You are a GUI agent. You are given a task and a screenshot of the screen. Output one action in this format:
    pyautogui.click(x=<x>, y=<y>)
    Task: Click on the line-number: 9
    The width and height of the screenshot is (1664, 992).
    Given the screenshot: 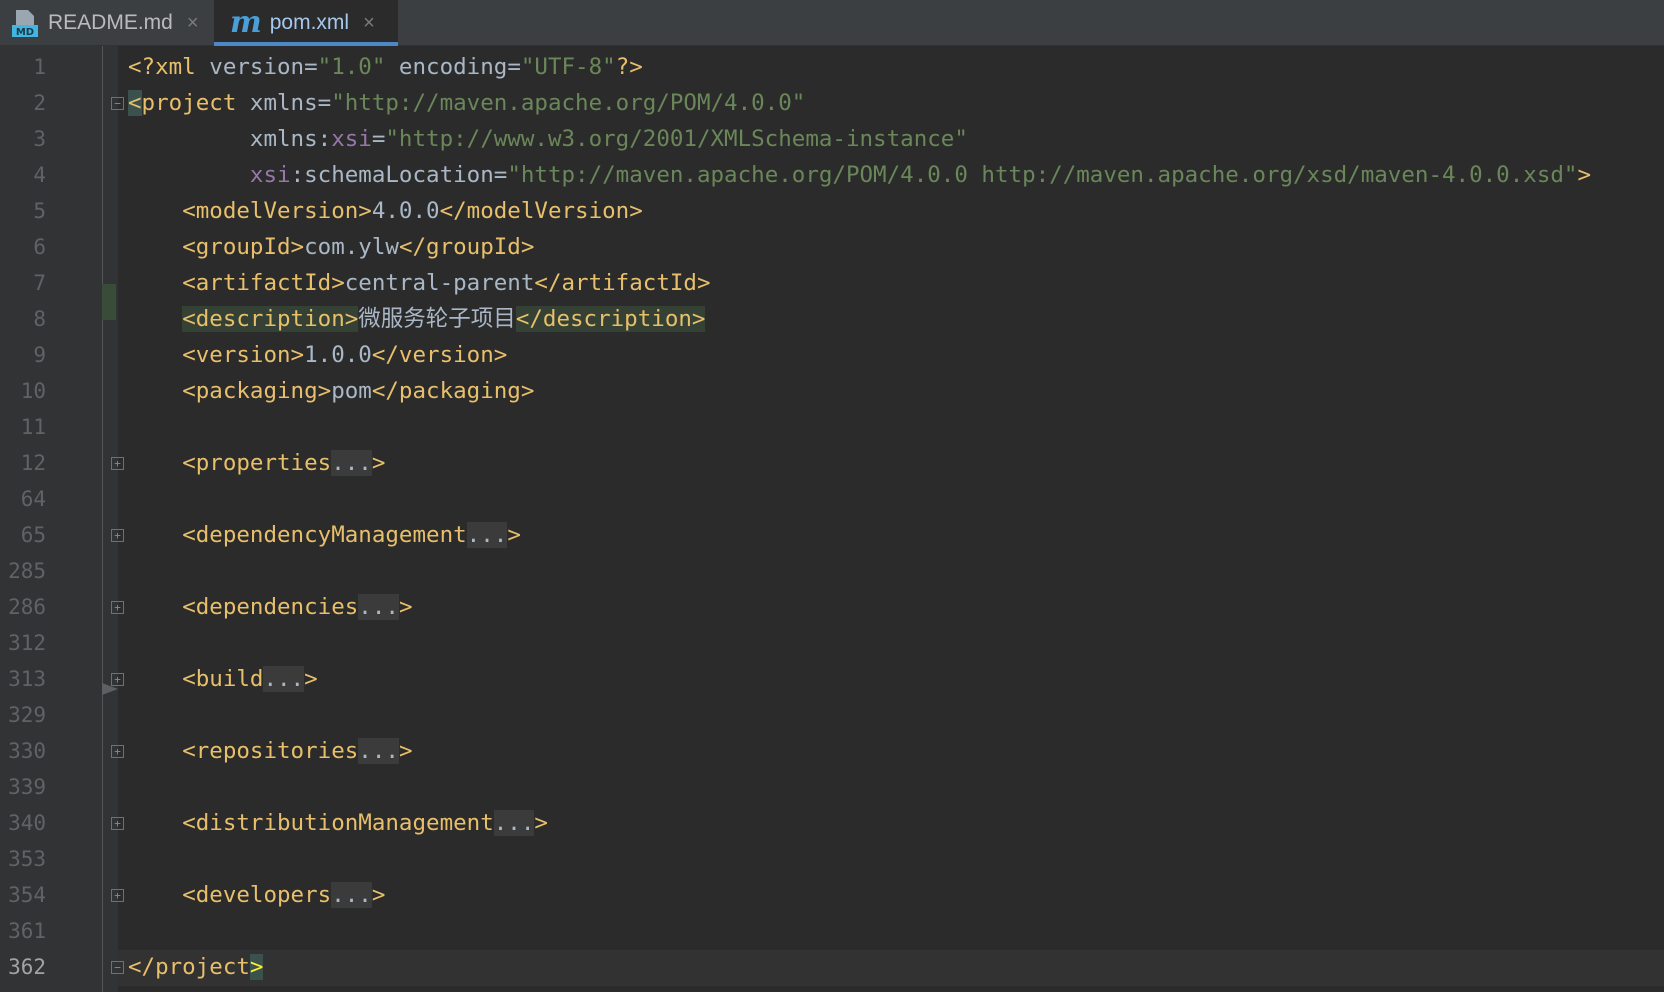 What is the action you would take?
    pyautogui.click(x=23, y=355)
    